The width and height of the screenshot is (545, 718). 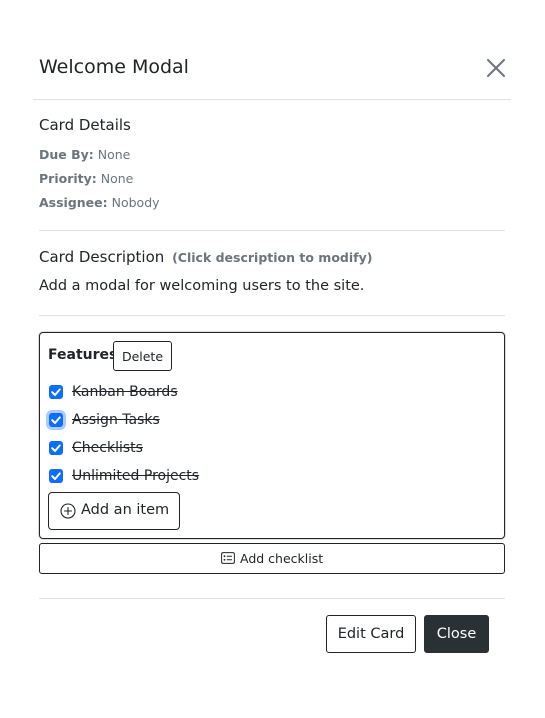 I want to click on description-hint: (Click description to modify), so click(x=272, y=257).